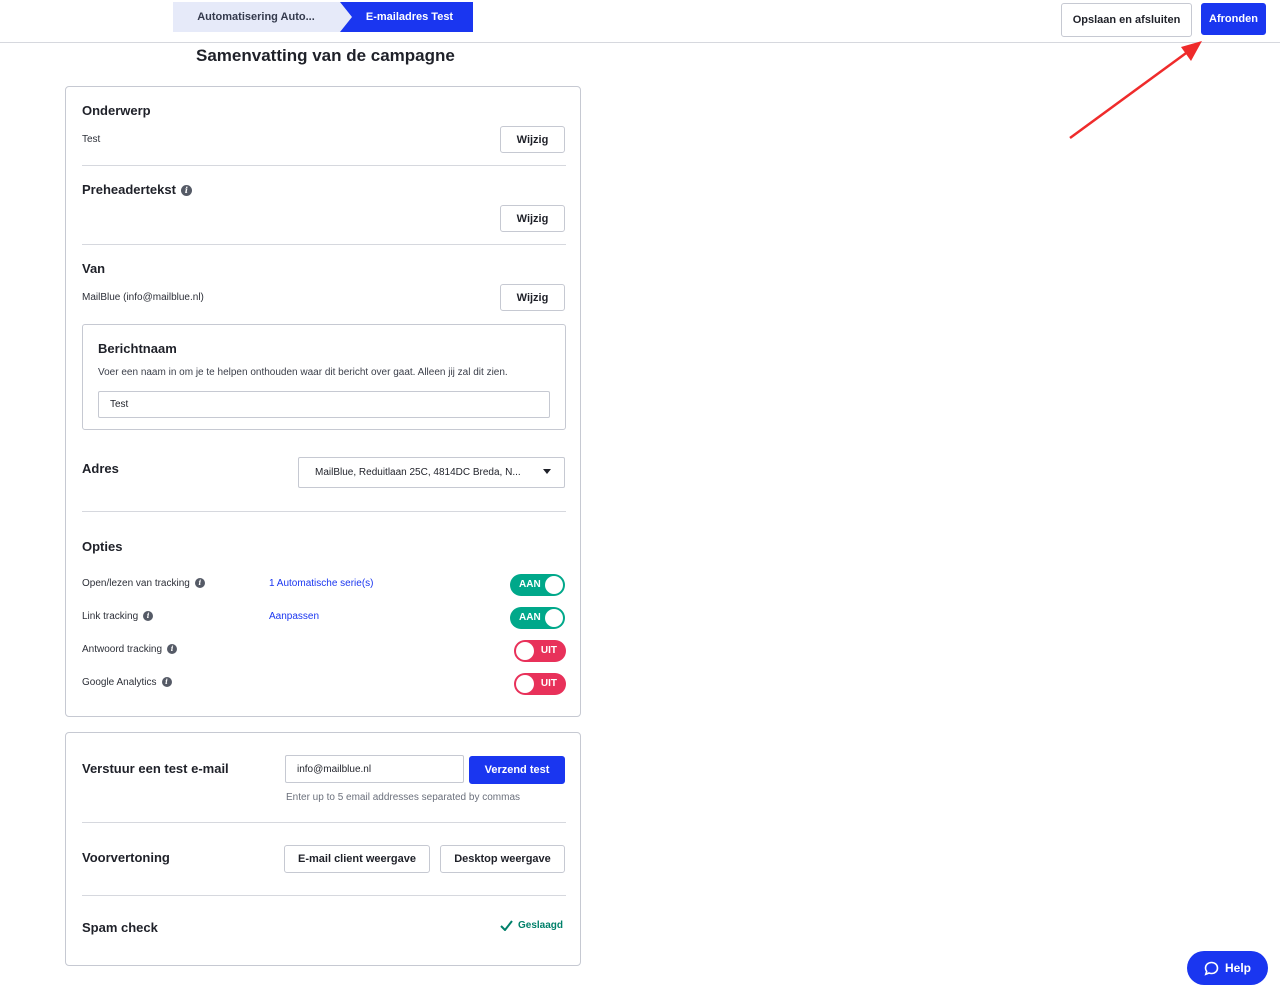 The image size is (1280, 991). Describe the element at coordinates (102, 546) in the screenshot. I see `options-title: Opties` at that location.